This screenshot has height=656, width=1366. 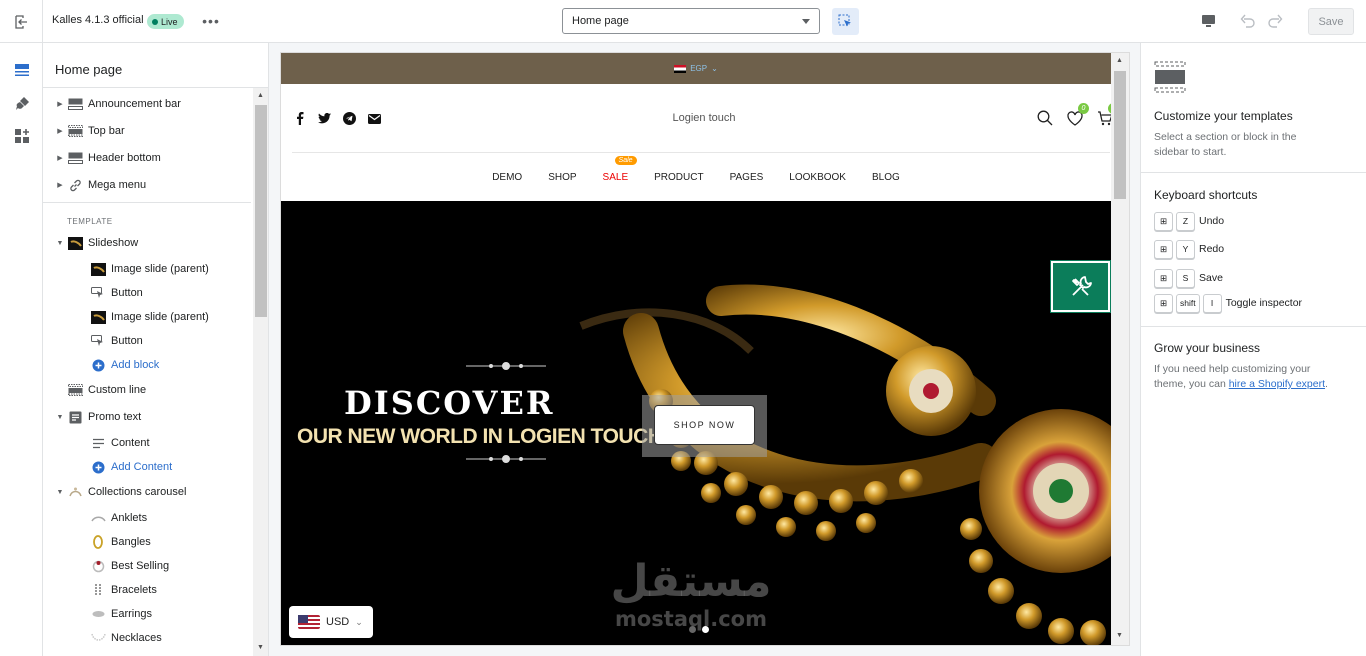 I want to click on sidebar-item-label: Bangles, so click(x=131, y=542).